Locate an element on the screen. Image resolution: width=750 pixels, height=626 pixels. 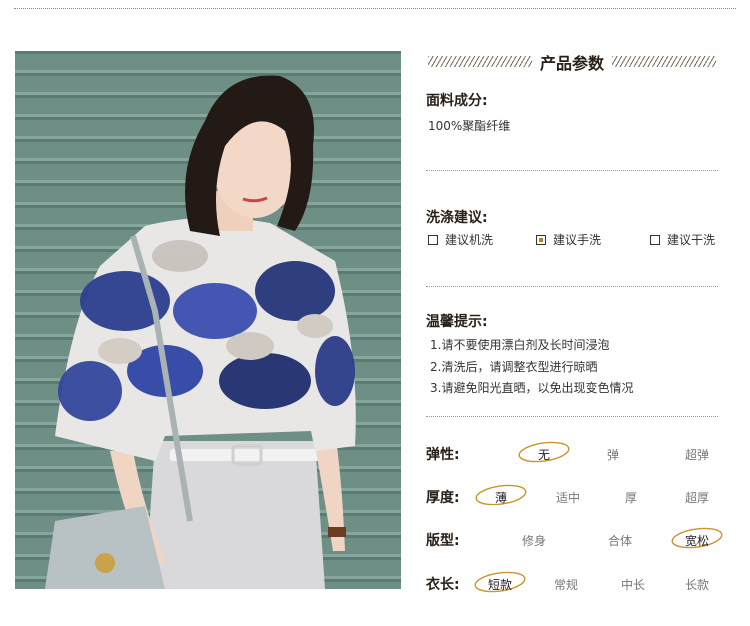
length-option-regular: 常规 is located at coordinates (566, 584).